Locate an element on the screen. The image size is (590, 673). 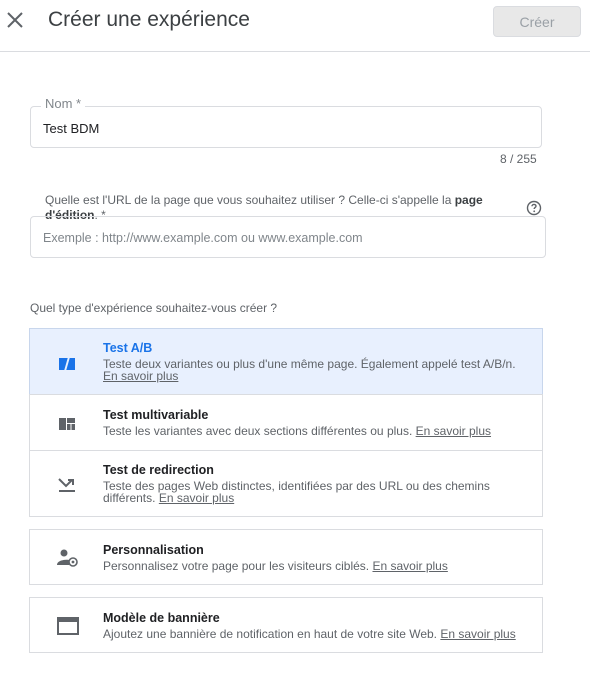
personalization-icon is located at coordinates (67, 558).